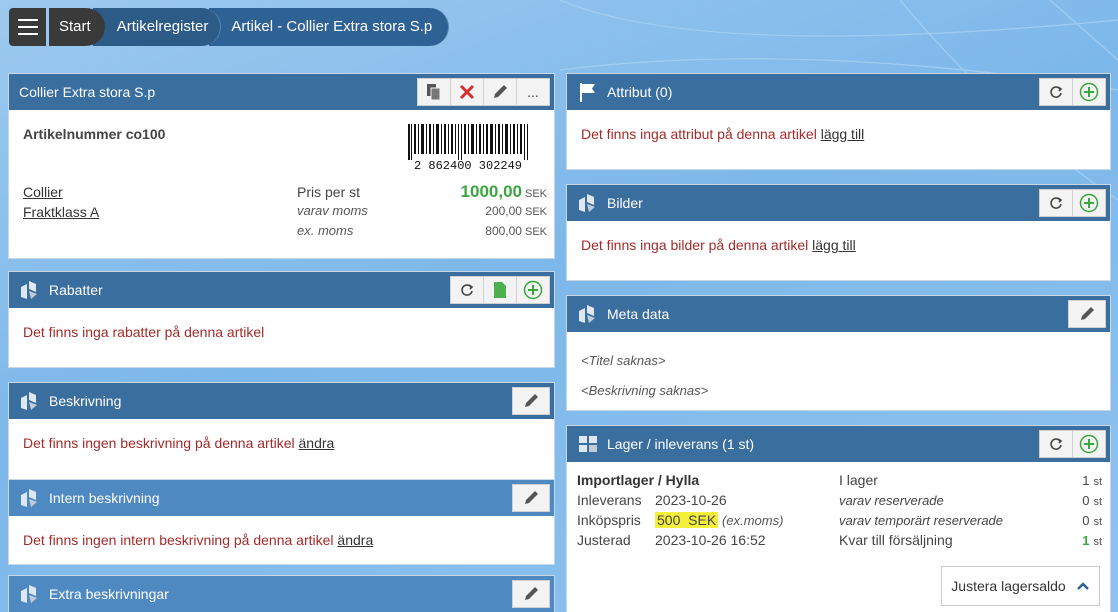 The image size is (1118, 612). I want to click on justerad-label: Justerad, so click(604, 540).